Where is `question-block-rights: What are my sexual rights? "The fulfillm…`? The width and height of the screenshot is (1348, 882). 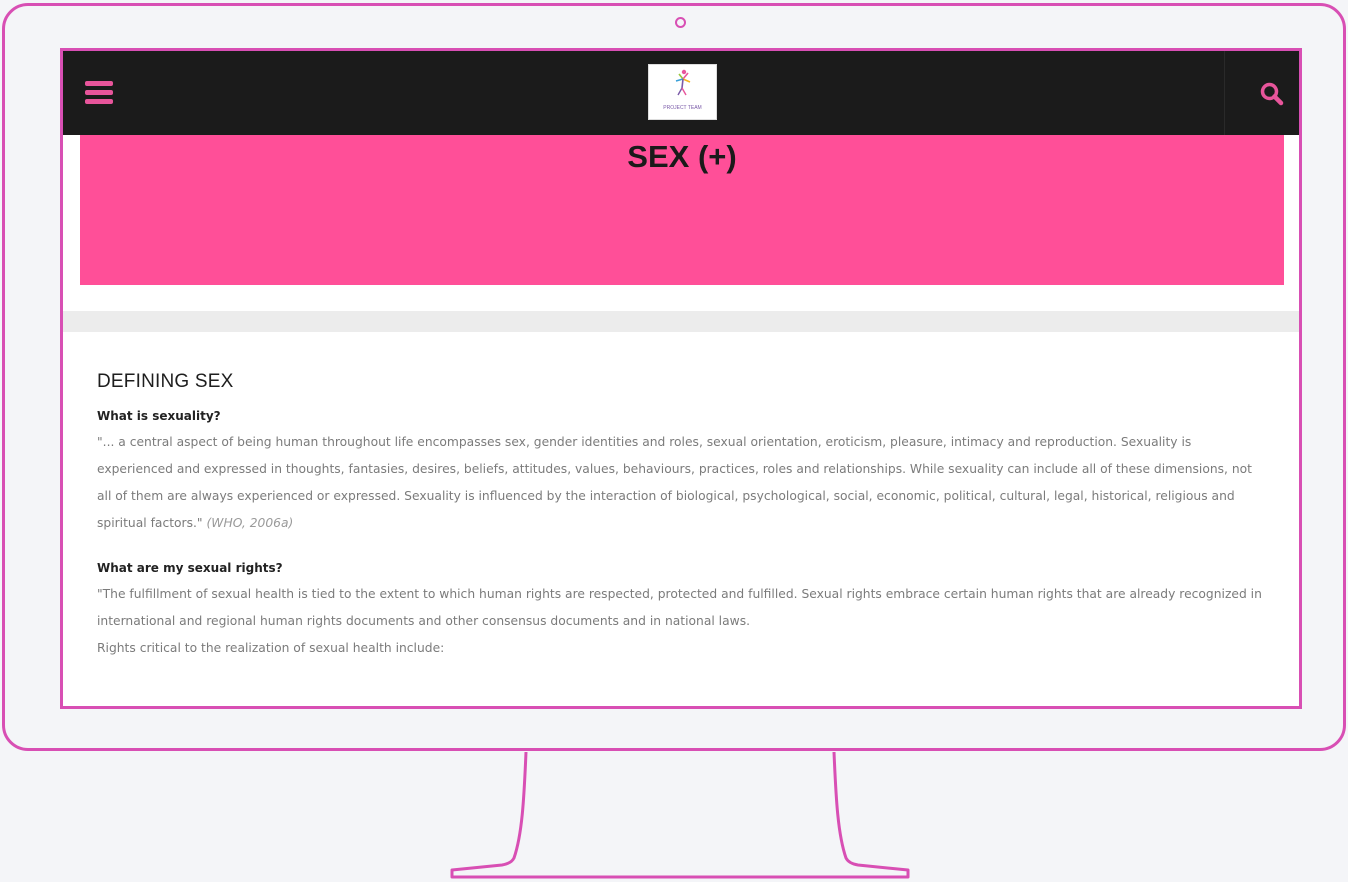
question-block-rights: What are my sexual rights? "The fulfillm… is located at coordinates (682, 611).